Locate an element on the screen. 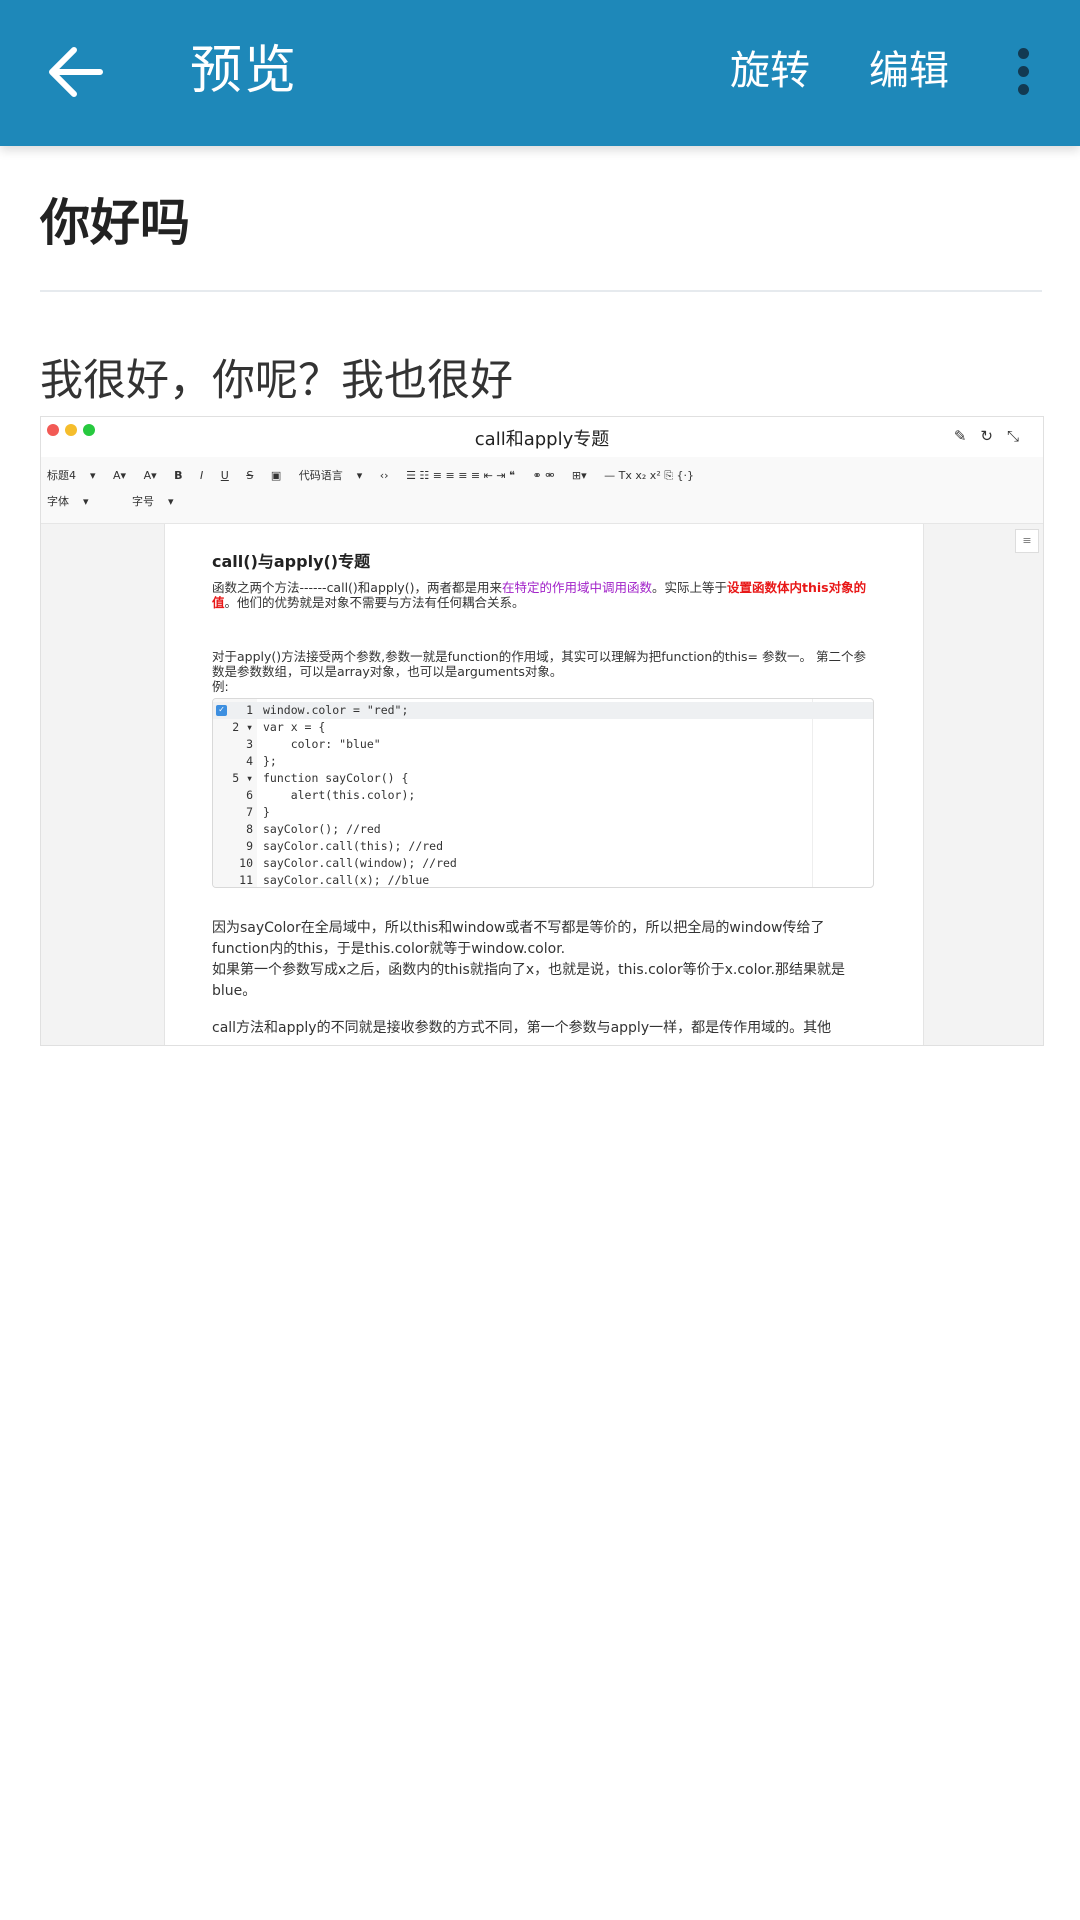 The image size is (1080, 1920). list-icons: ☰ ☷ ≡ ≡ ≡ ≡ ⇤ ⇥ ❝ is located at coordinates (460, 475).